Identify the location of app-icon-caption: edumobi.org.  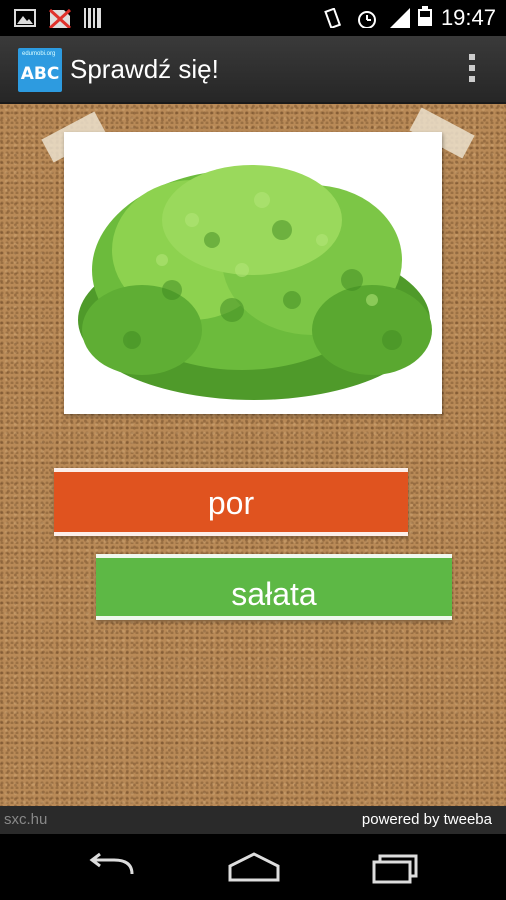
(39, 54).